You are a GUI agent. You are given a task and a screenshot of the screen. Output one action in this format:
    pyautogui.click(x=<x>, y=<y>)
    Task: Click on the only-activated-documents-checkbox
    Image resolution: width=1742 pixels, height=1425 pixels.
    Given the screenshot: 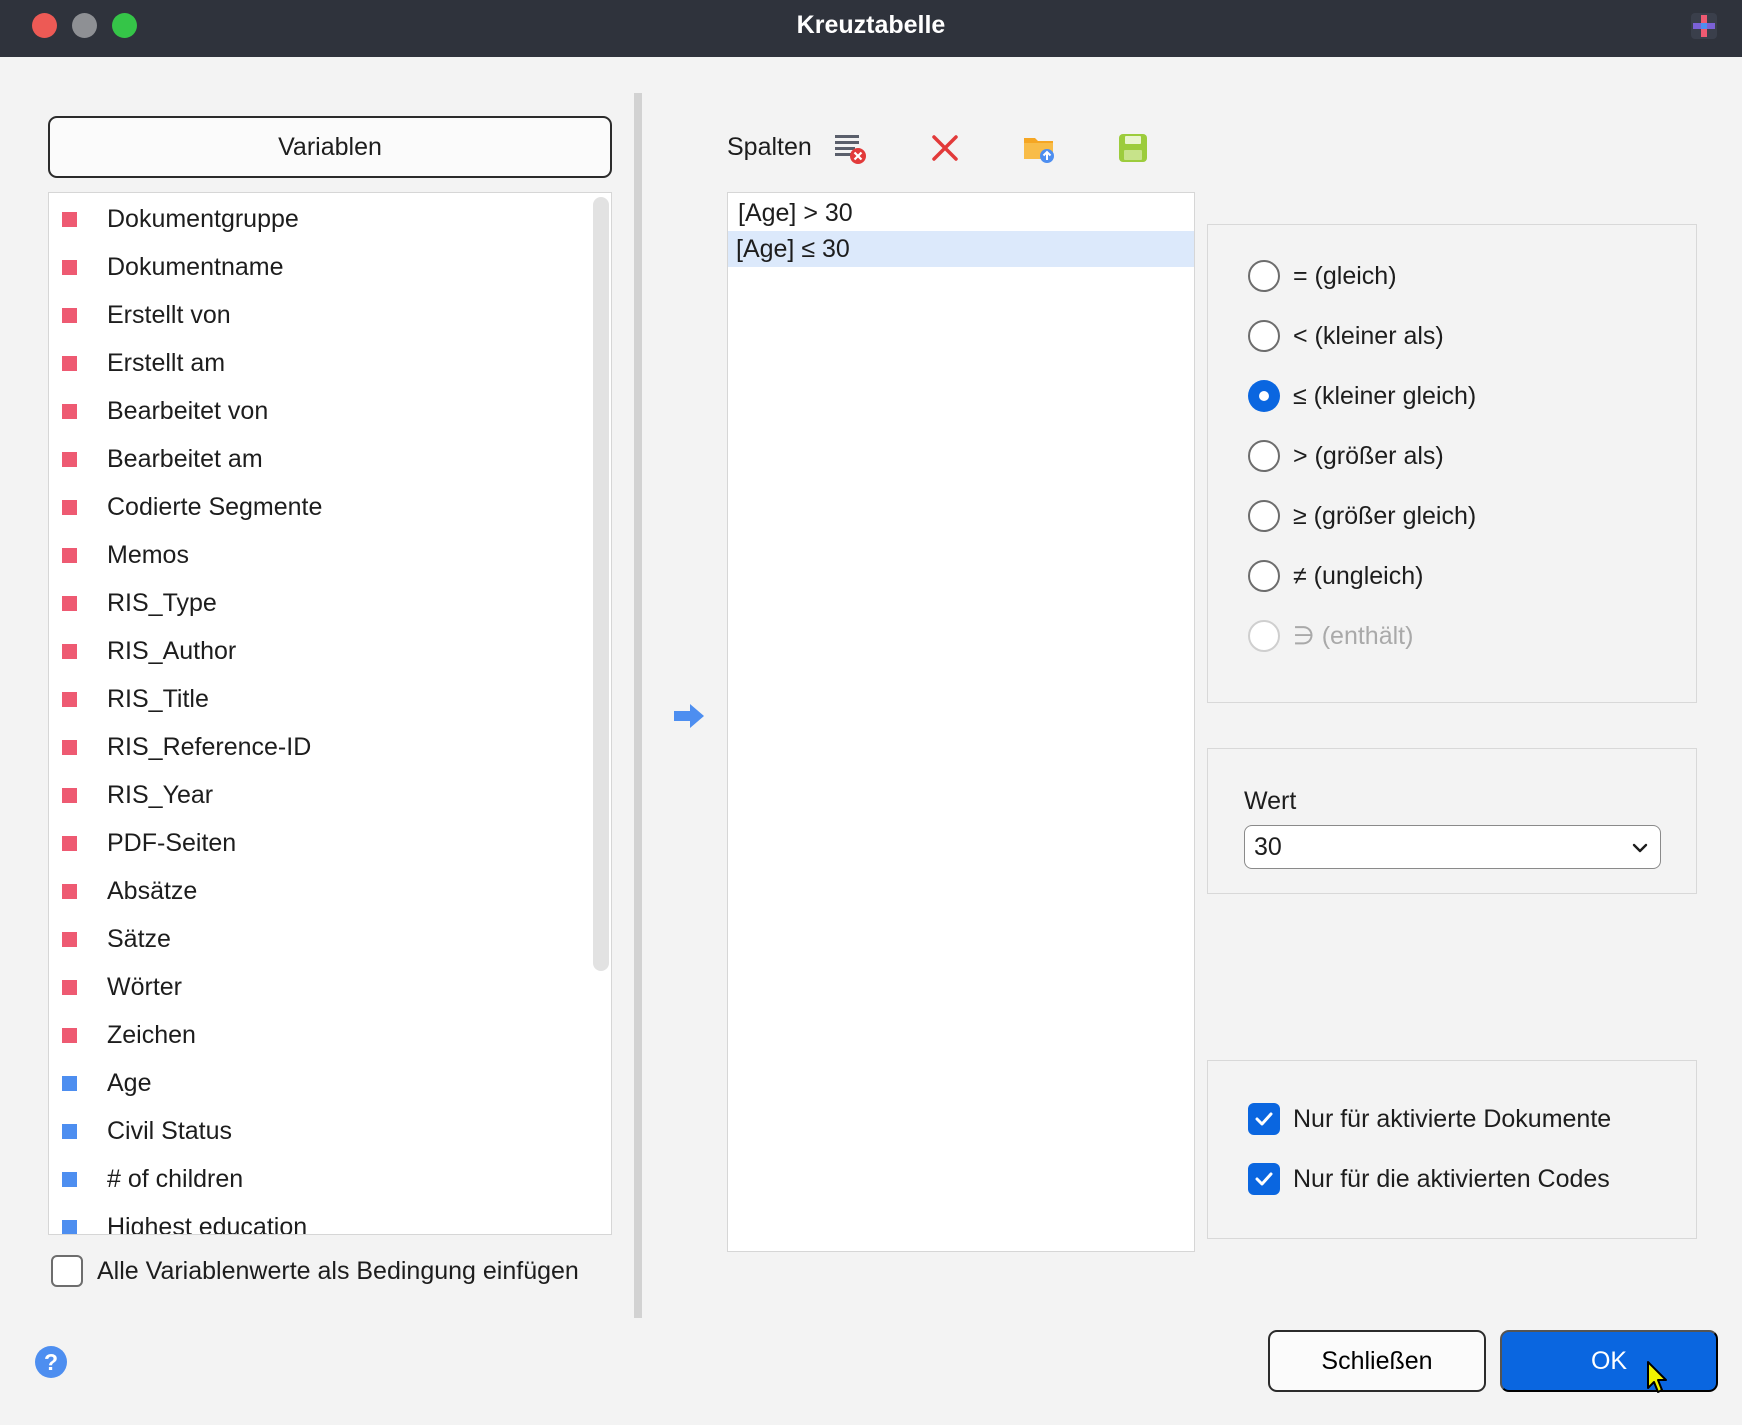 What is the action you would take?
    pyautogui.click(x=1264, y=1119)
    